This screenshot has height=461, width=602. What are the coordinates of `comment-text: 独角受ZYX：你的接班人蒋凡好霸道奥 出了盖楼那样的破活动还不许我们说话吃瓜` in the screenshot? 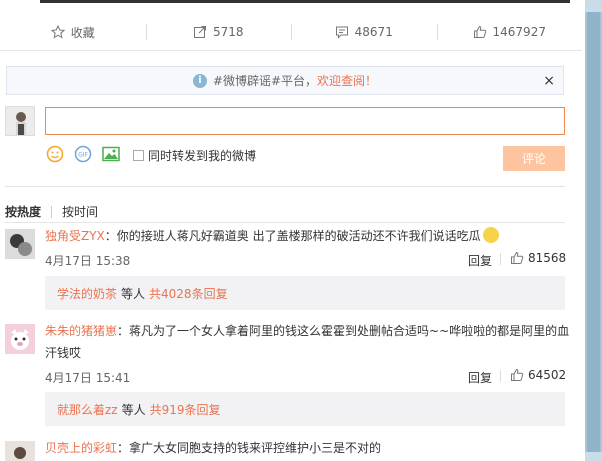 It's located at (310, 236).